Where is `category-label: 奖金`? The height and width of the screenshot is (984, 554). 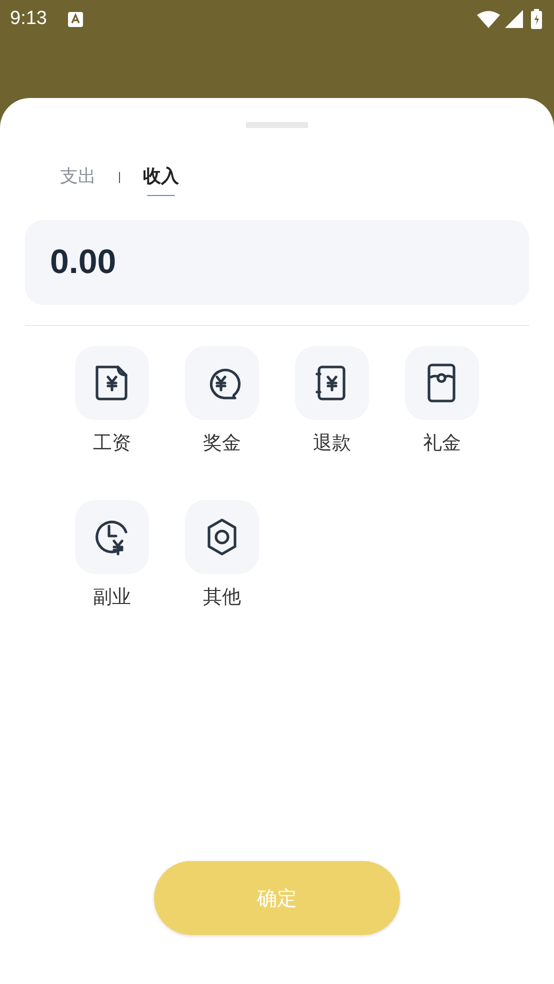 category-label: 奖金 is located at coordinates (222, 443).